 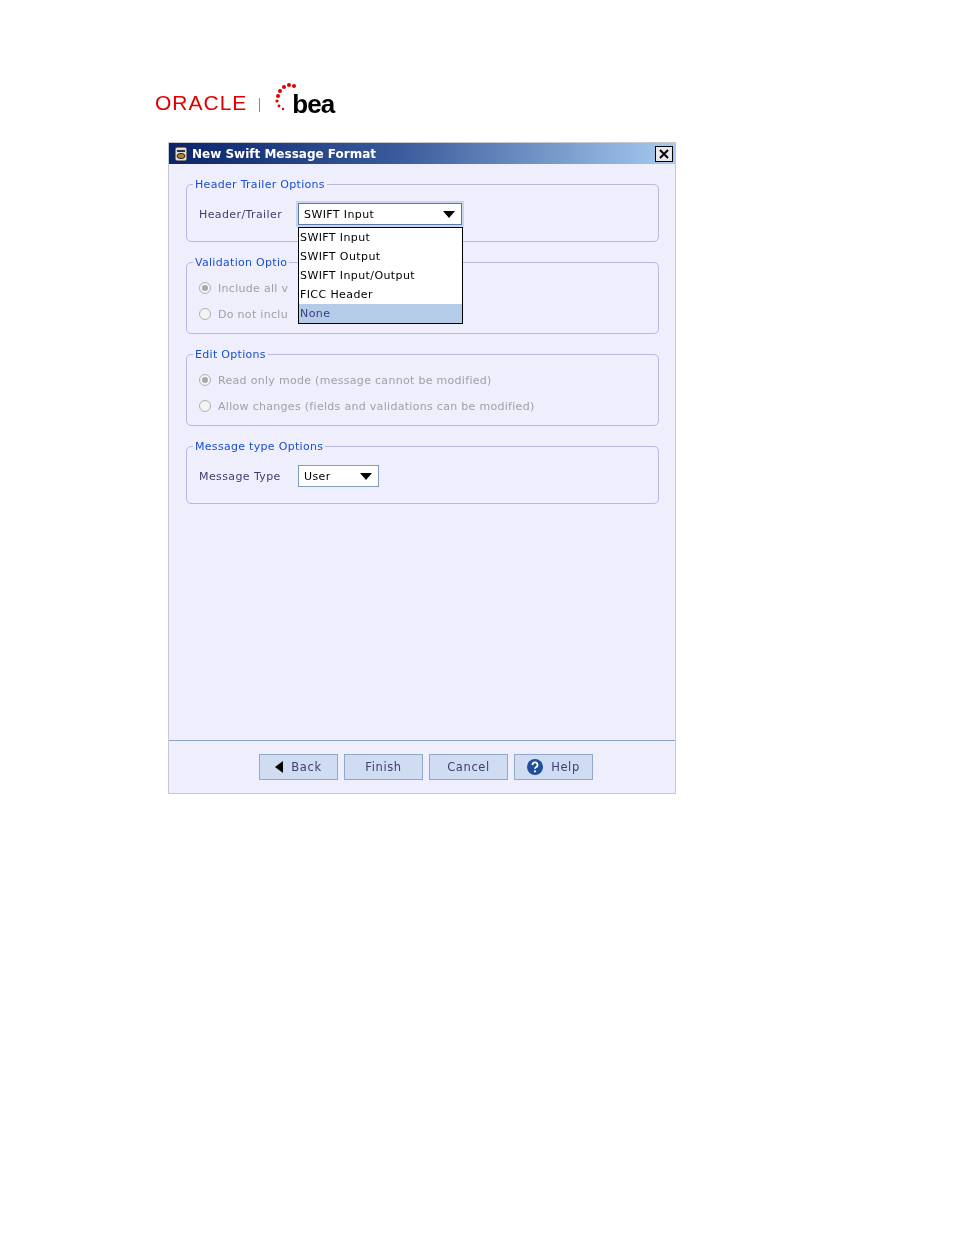 What do you see at coordinates (355, 380) in the screenshot?
I see `radio-label: Read only mode (message cannot be modified)` at bounding box center [355, 380].